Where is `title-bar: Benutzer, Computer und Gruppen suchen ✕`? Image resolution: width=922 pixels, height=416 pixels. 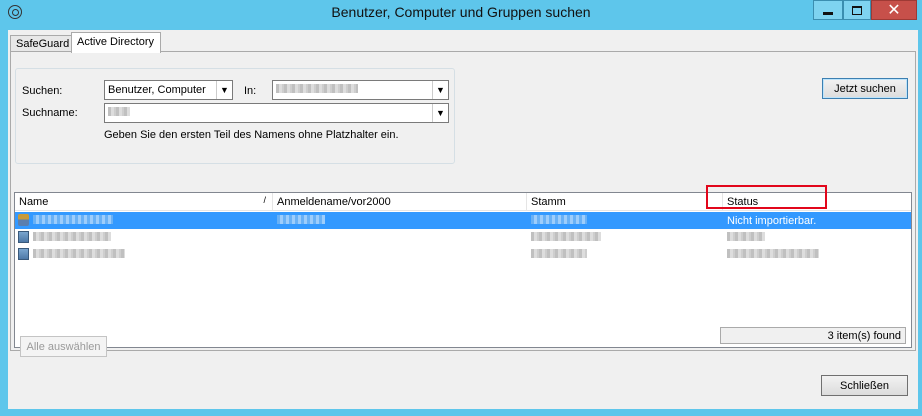
title-bar: Benutzer, Computer und Gruppen suchen ✕ is located at coordinates (461, 13).